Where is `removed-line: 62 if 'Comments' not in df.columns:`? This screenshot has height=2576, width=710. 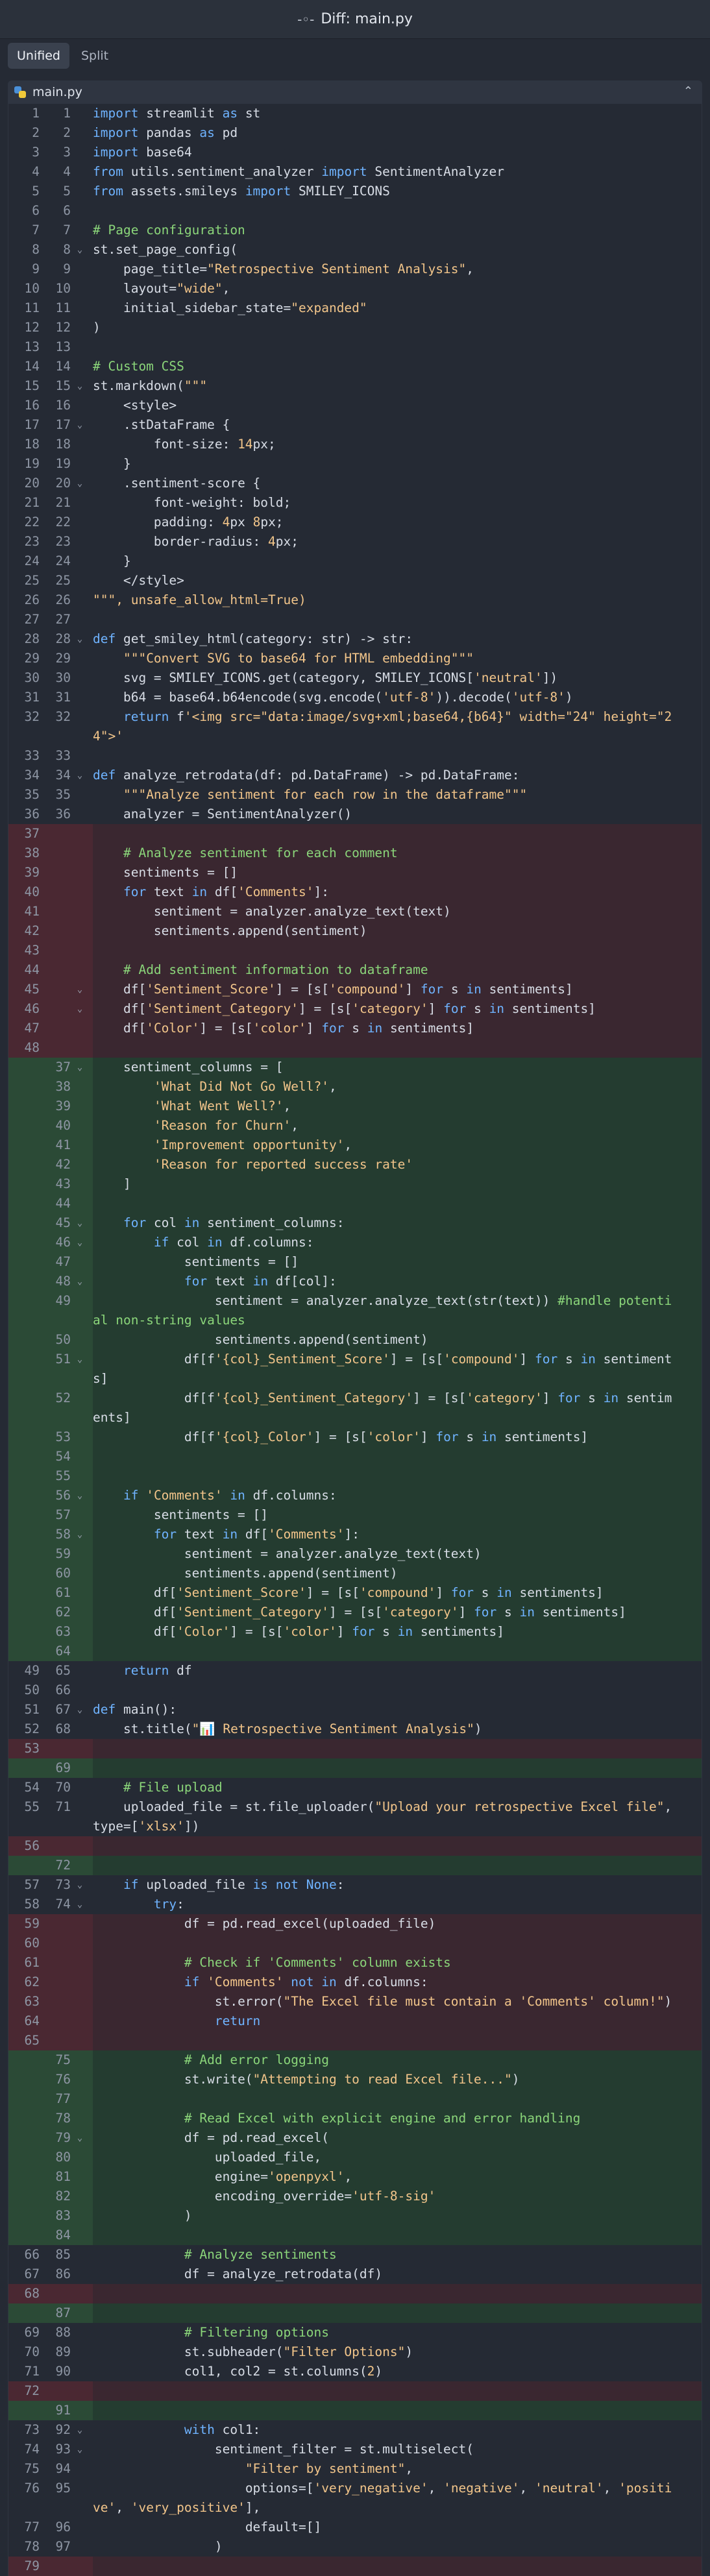 removed-line: 62 if 'Comments' not in df.columns: is located at coordinates (355, 1982).